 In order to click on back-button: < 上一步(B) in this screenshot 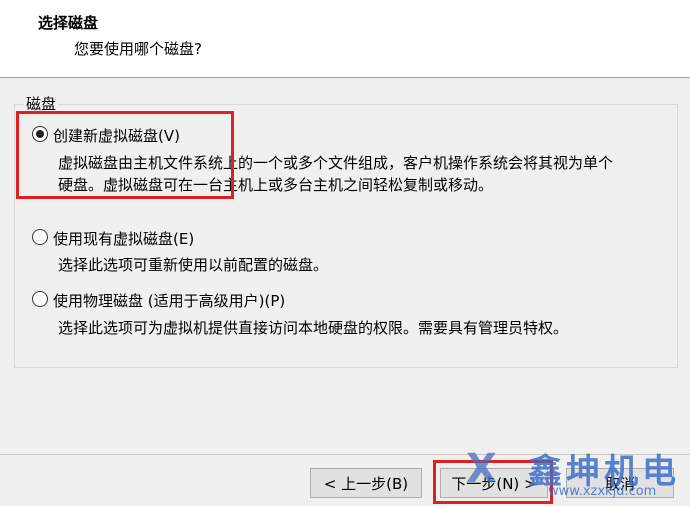, I will do `click(366, 483)`.